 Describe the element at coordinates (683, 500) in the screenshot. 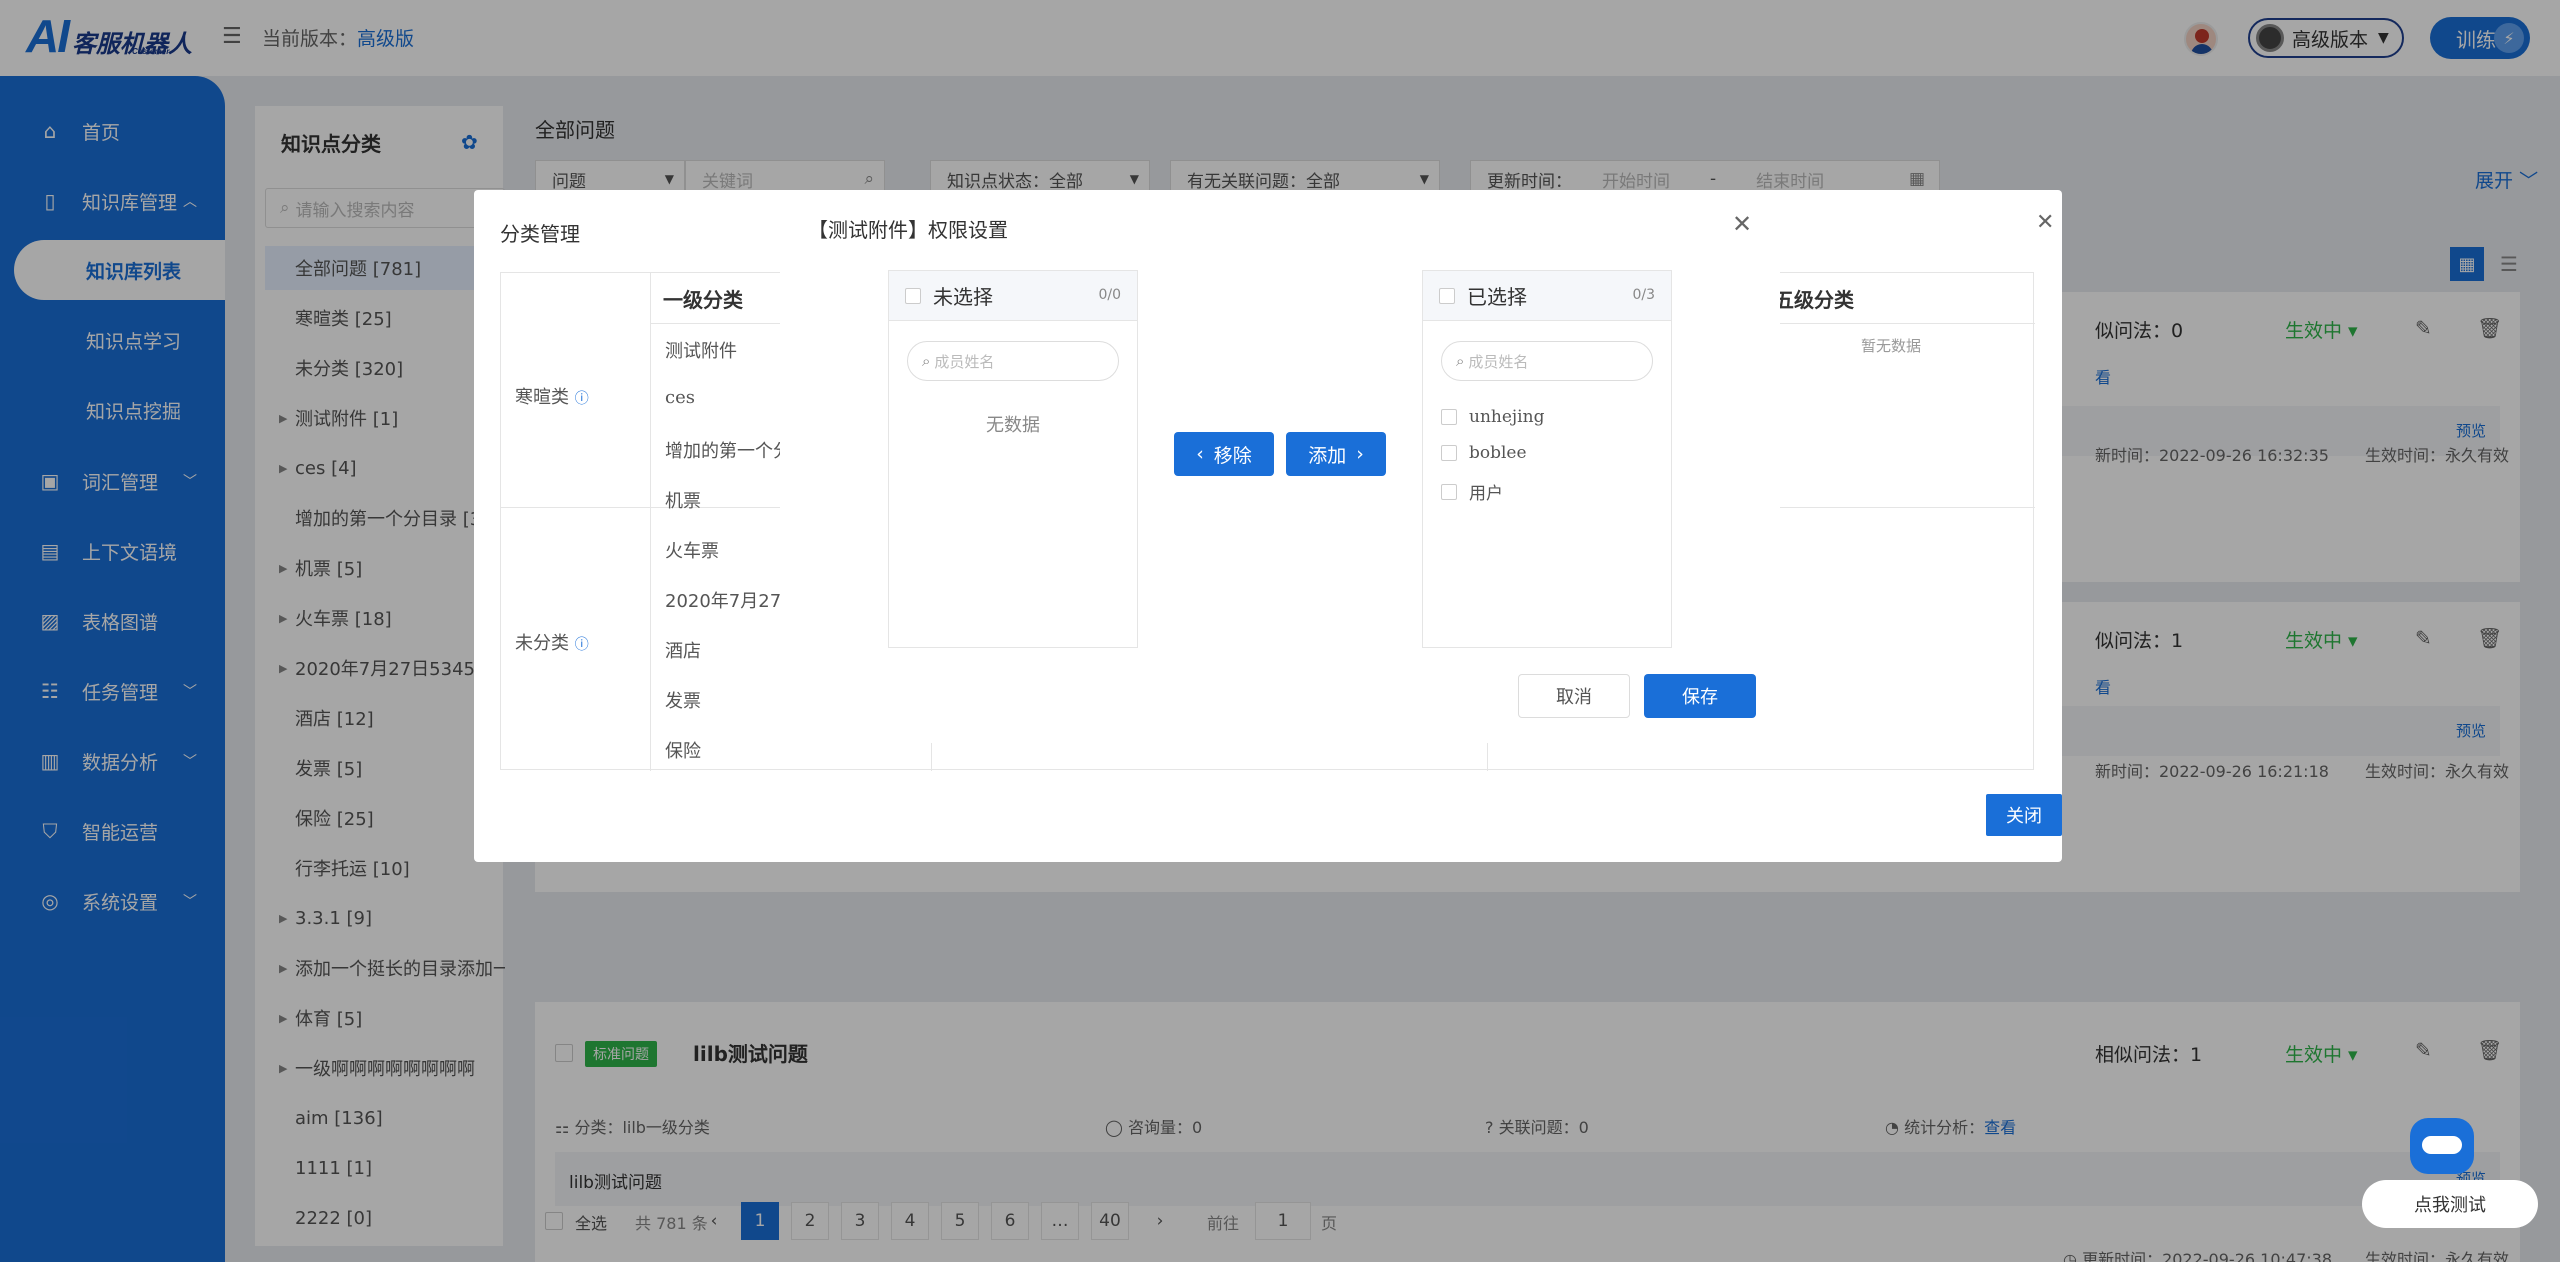

I see `level1-item: 机票` at that location.